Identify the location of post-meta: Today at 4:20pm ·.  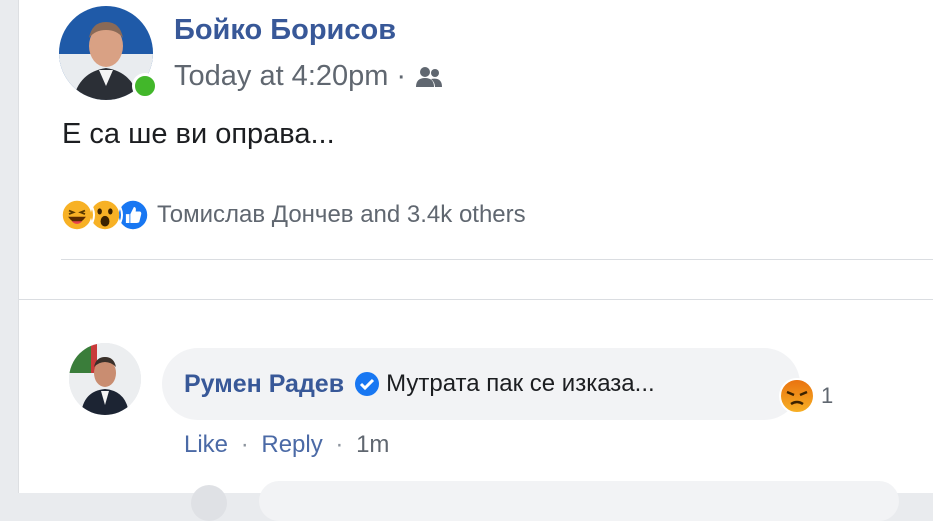
(309, 76).